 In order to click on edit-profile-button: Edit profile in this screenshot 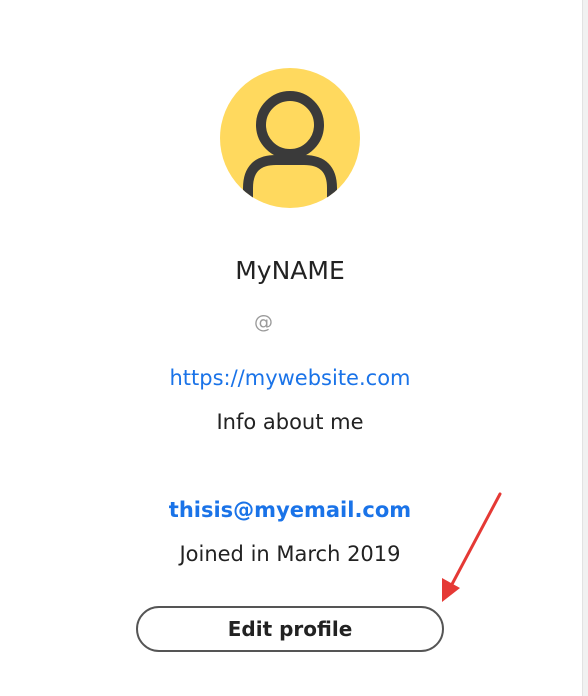, I will do `click(290, 629)`.